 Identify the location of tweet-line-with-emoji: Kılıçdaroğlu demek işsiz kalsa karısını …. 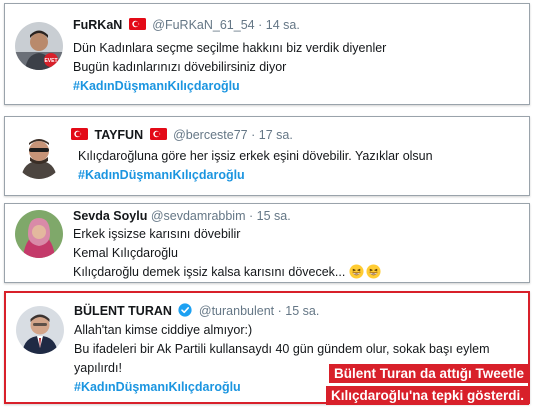
(227, 272).